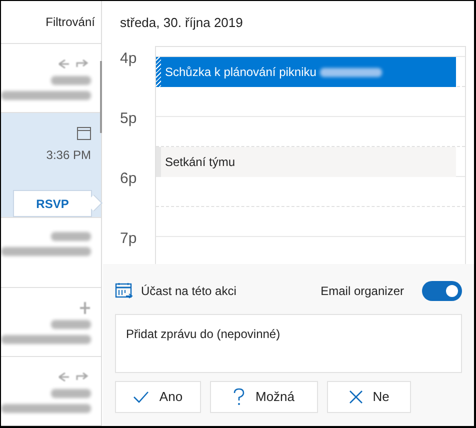 This screenshot has height=428, width=476. What do you see at coordinates (264, 397) in the screenshot?
I see `response-button: Možná` at bounding box center [264, 397].